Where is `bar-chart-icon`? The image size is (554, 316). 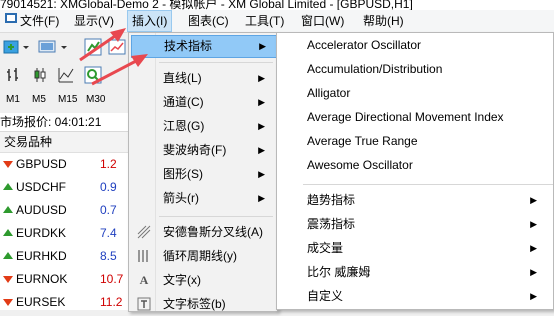 bar-chart-icon is located at coordinates (14, 75).